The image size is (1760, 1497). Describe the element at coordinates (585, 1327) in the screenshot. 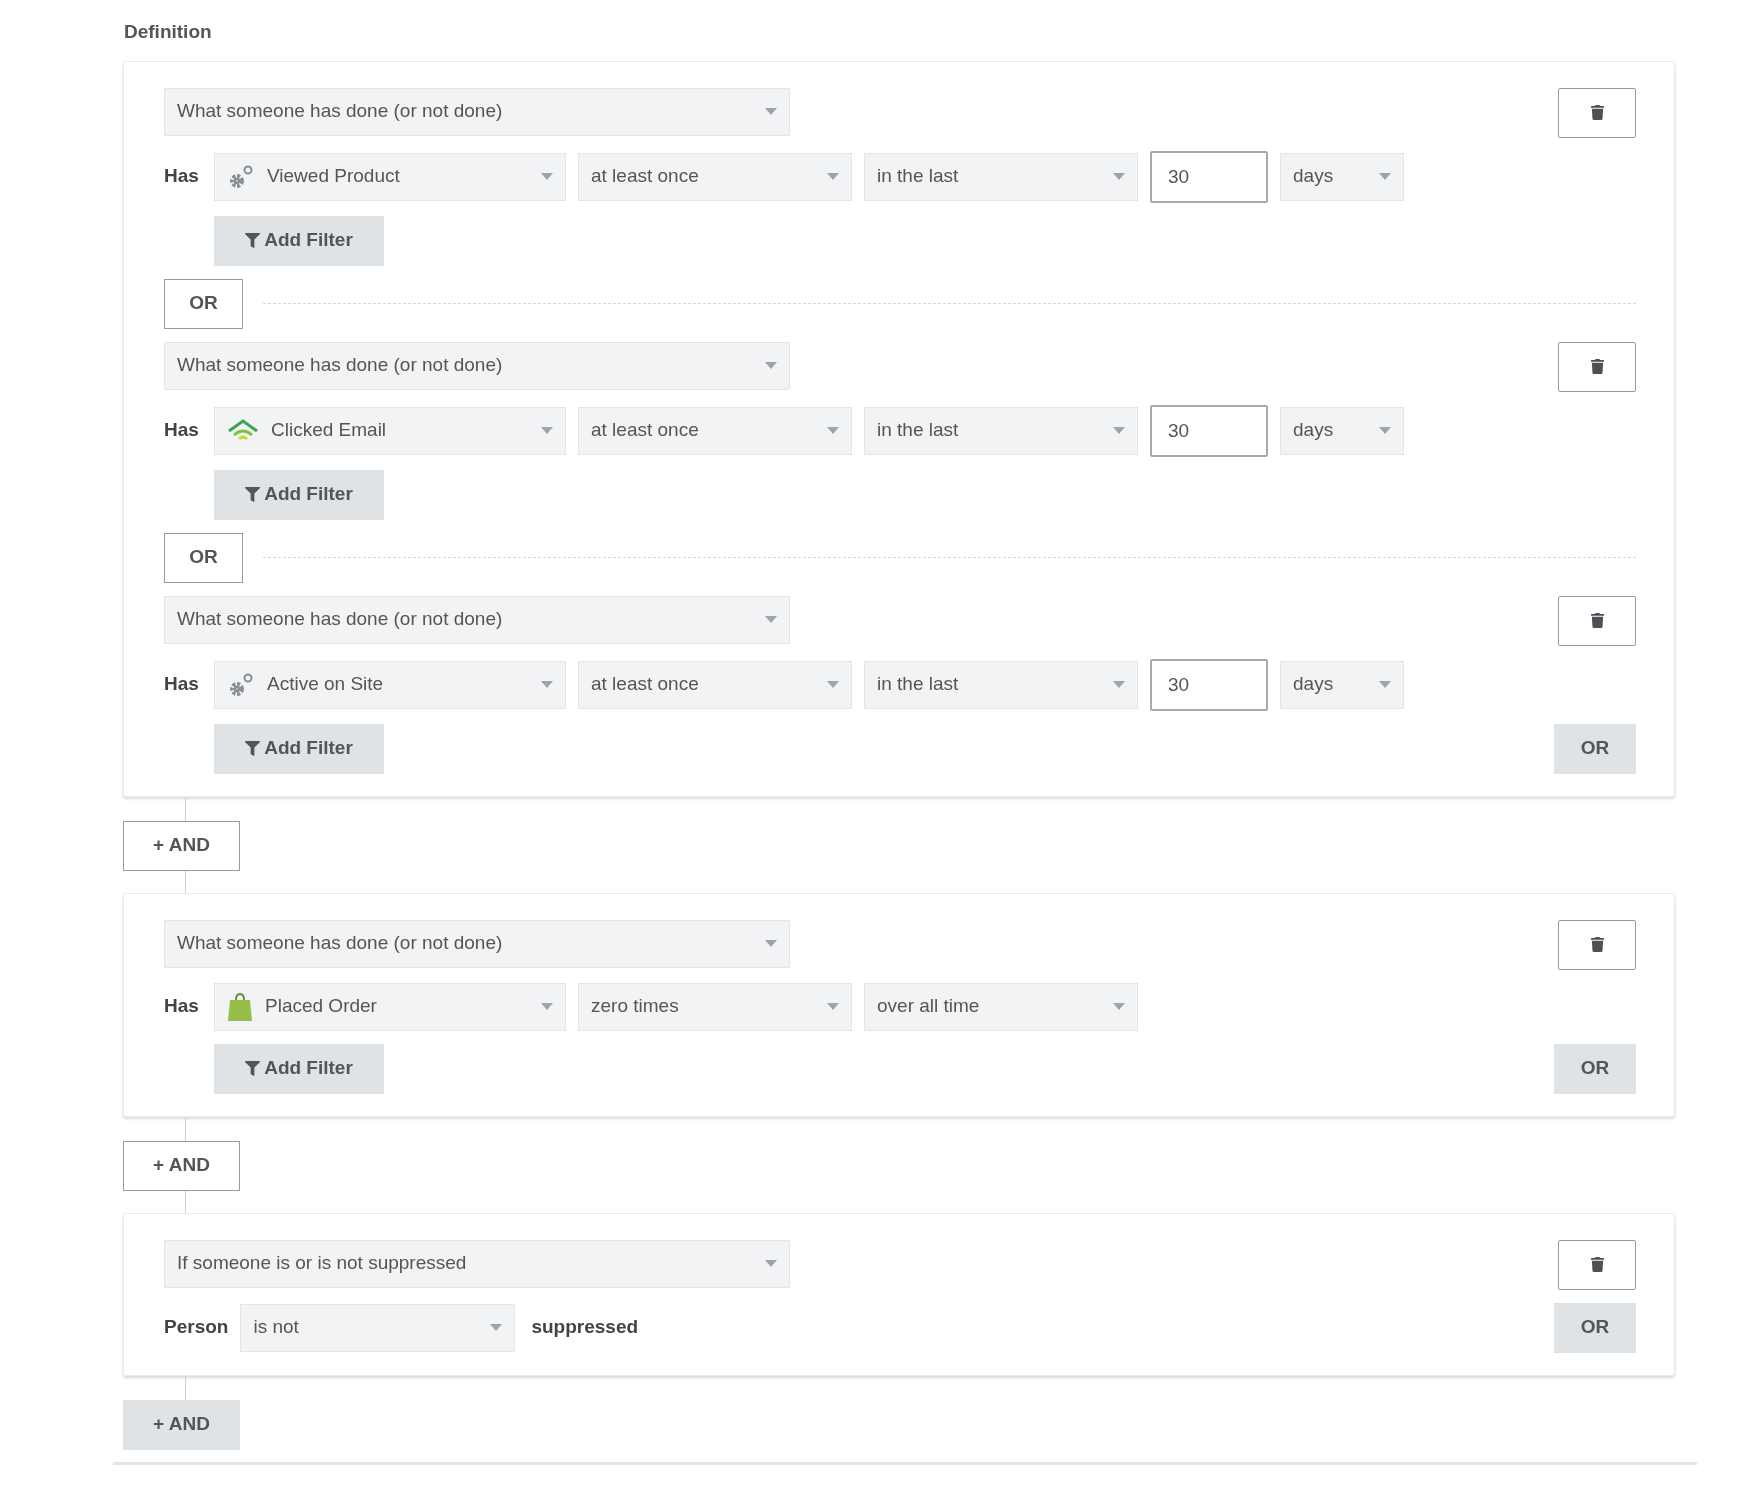

I see `suppressed-label: suppressed` at that location.